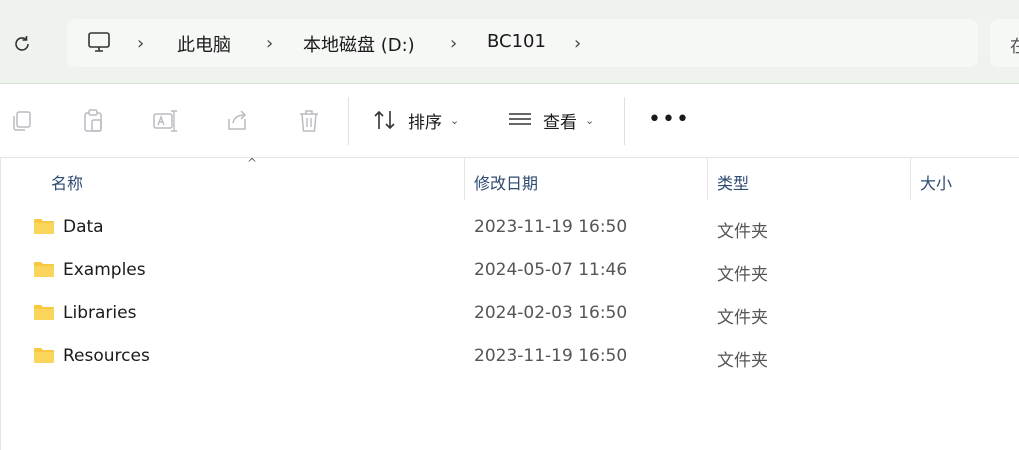  What do you see at coordinates (237, 121) in the screenshot?
I see `share-icon` at bounding box center [237, 121].